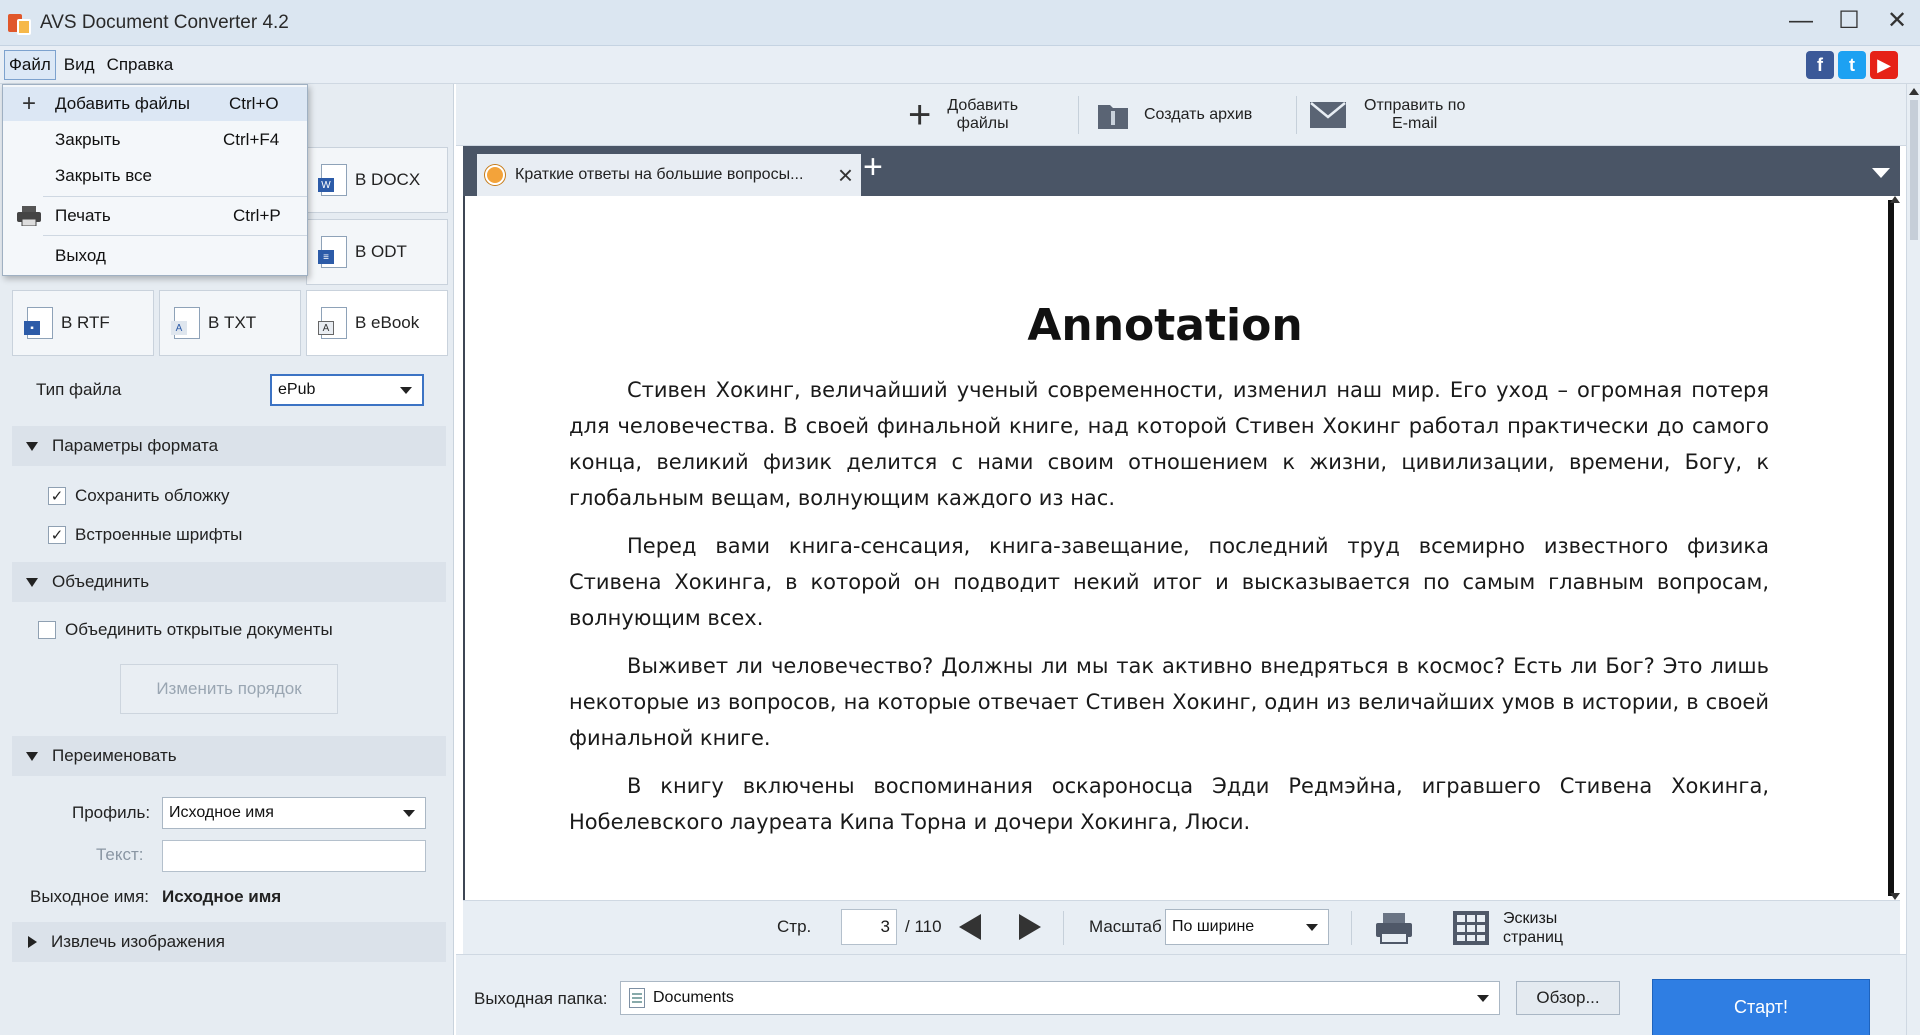 The image size is (1920, 1035). I want to click on app-logo-icon, so click(19, 23).